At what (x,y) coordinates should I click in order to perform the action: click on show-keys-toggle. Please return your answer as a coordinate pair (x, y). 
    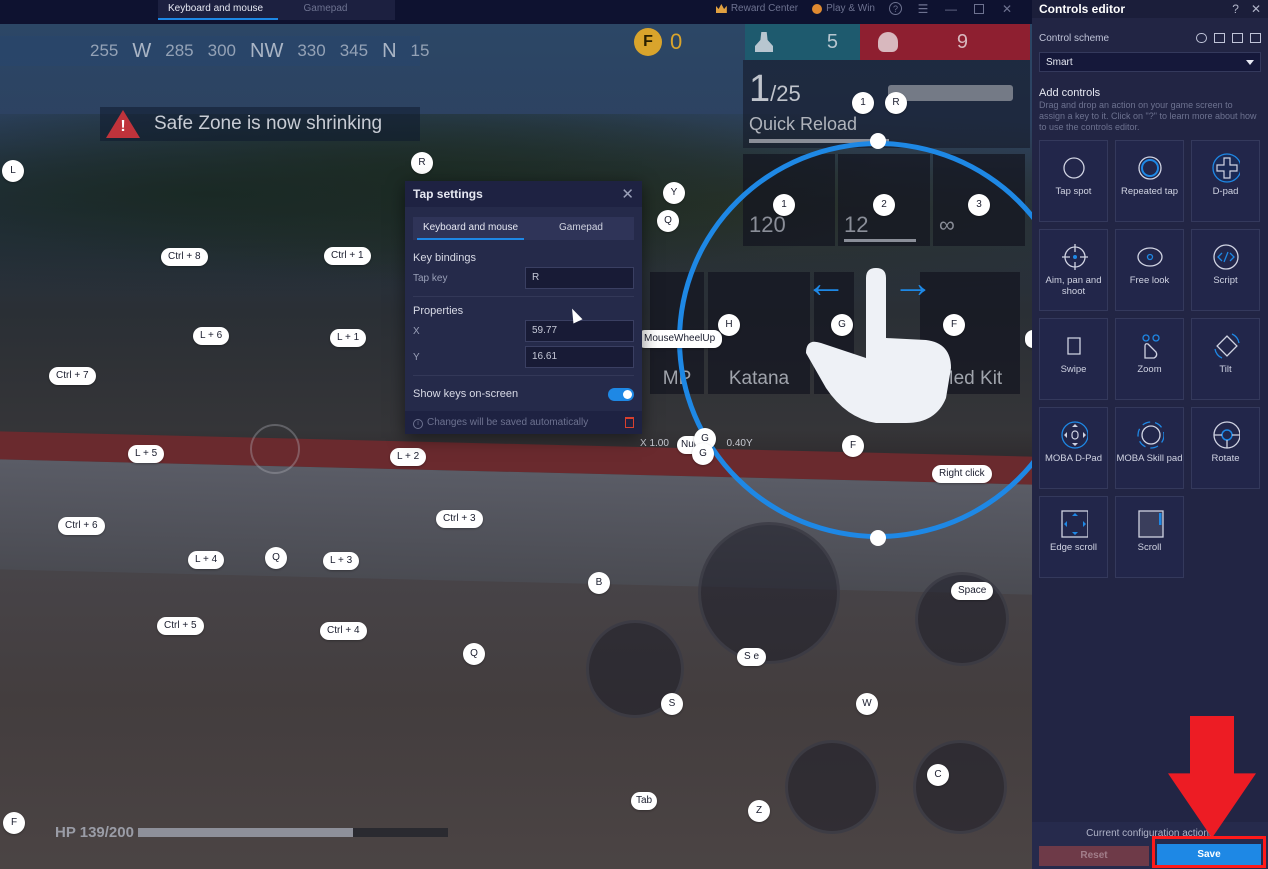
    Looking at the image, I should click on (621, 394).